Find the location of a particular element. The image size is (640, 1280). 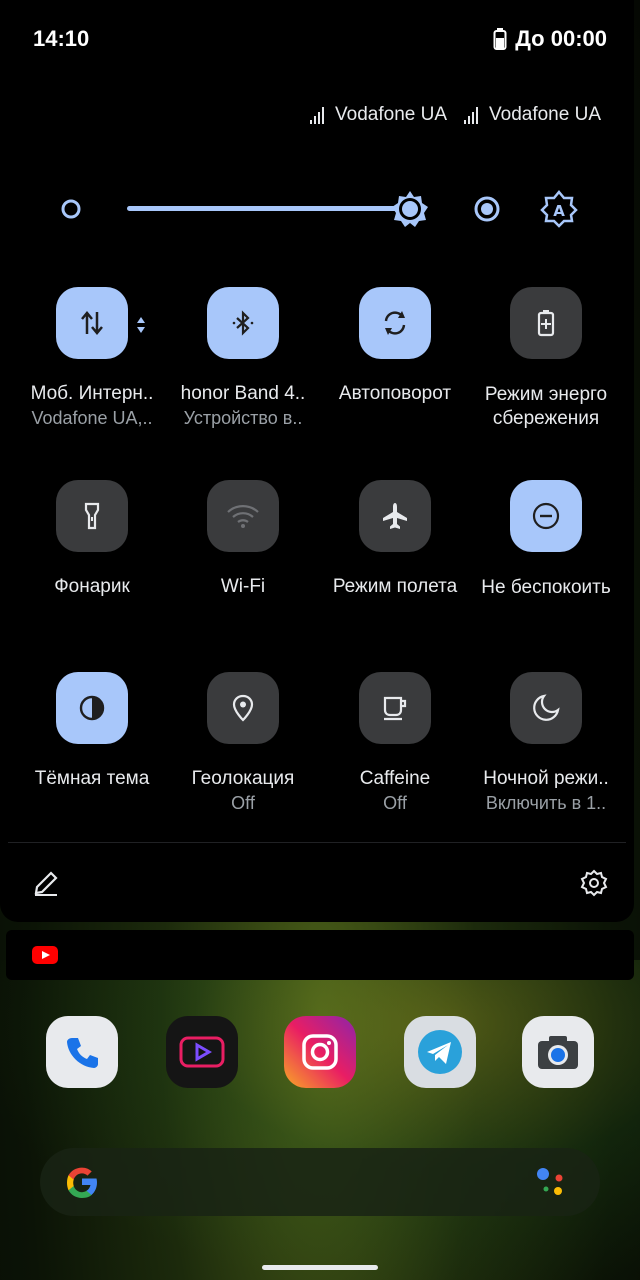

adaptive-brightness-icon is located at coordinates (487, 209).